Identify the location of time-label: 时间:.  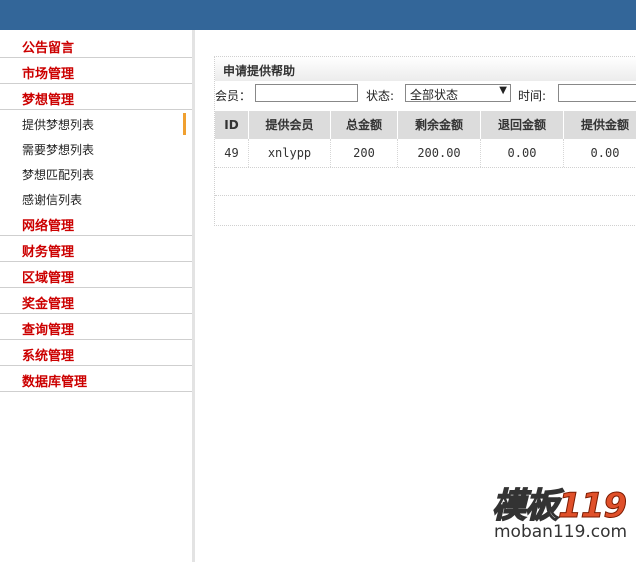
(532, 96).